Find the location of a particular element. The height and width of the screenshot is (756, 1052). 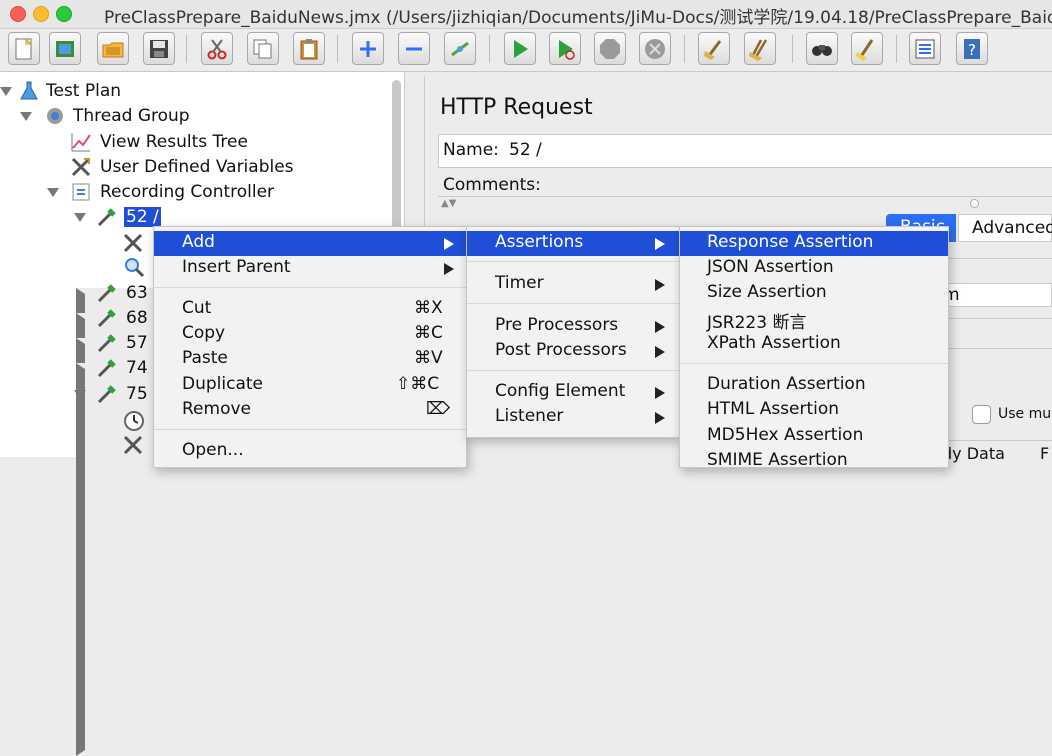

tree-node-sampler: 75 is located at coordinates (75, 395).